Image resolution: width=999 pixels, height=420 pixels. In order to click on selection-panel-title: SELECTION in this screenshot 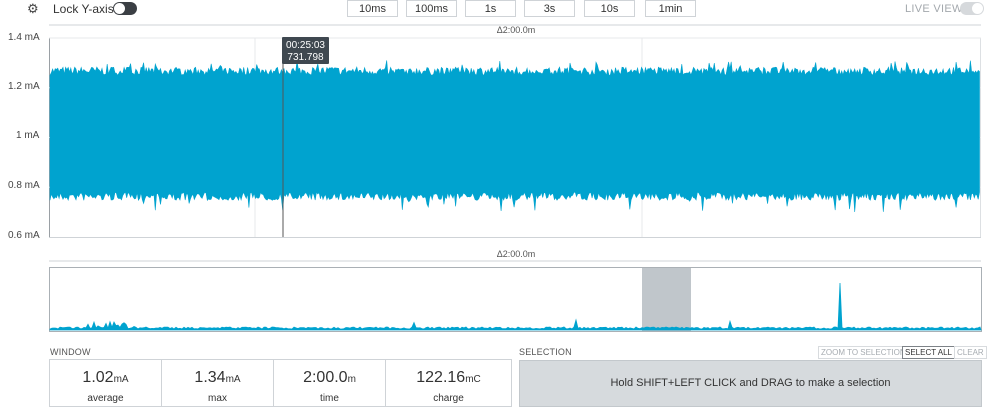, I will do `click(545, 352)`.